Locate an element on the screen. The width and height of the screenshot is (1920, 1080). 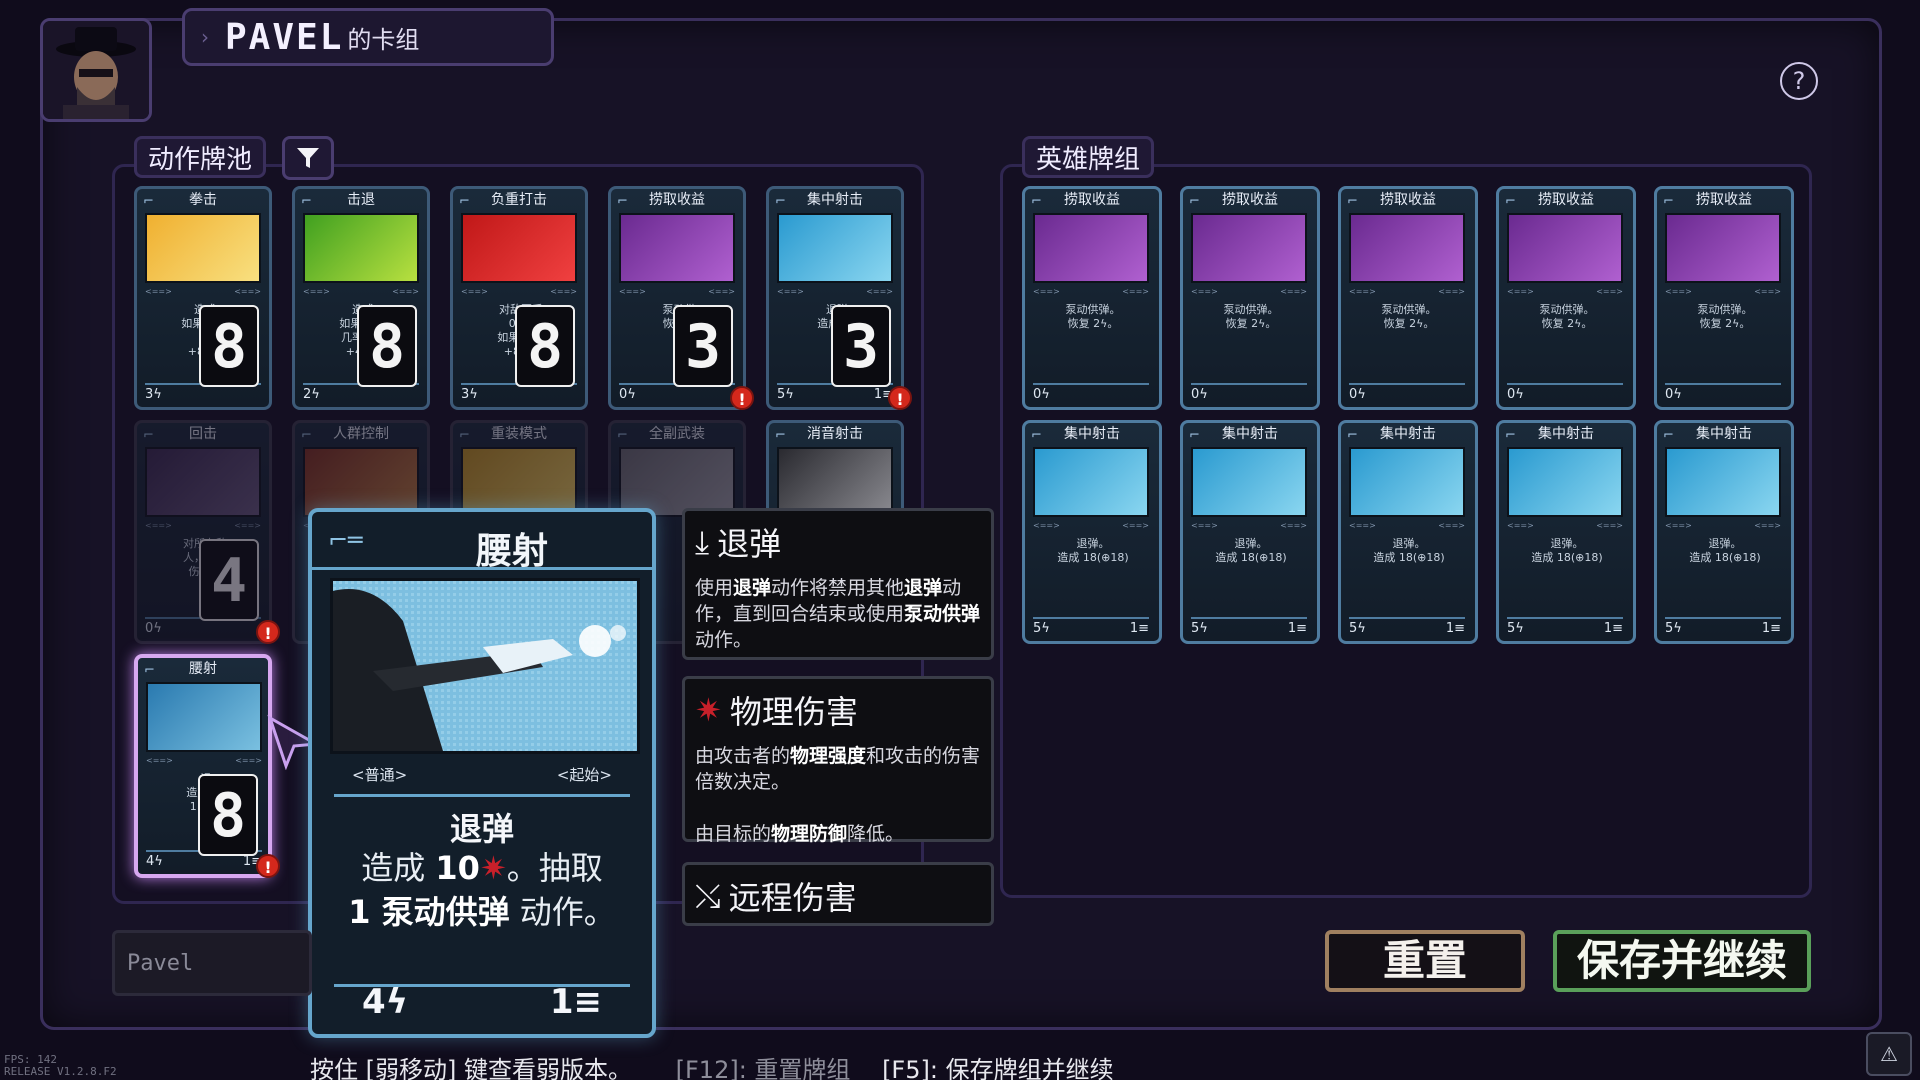
tooltip-ranged-damage: ⤯ 远程伤害 is located at coordinates (838, 894).